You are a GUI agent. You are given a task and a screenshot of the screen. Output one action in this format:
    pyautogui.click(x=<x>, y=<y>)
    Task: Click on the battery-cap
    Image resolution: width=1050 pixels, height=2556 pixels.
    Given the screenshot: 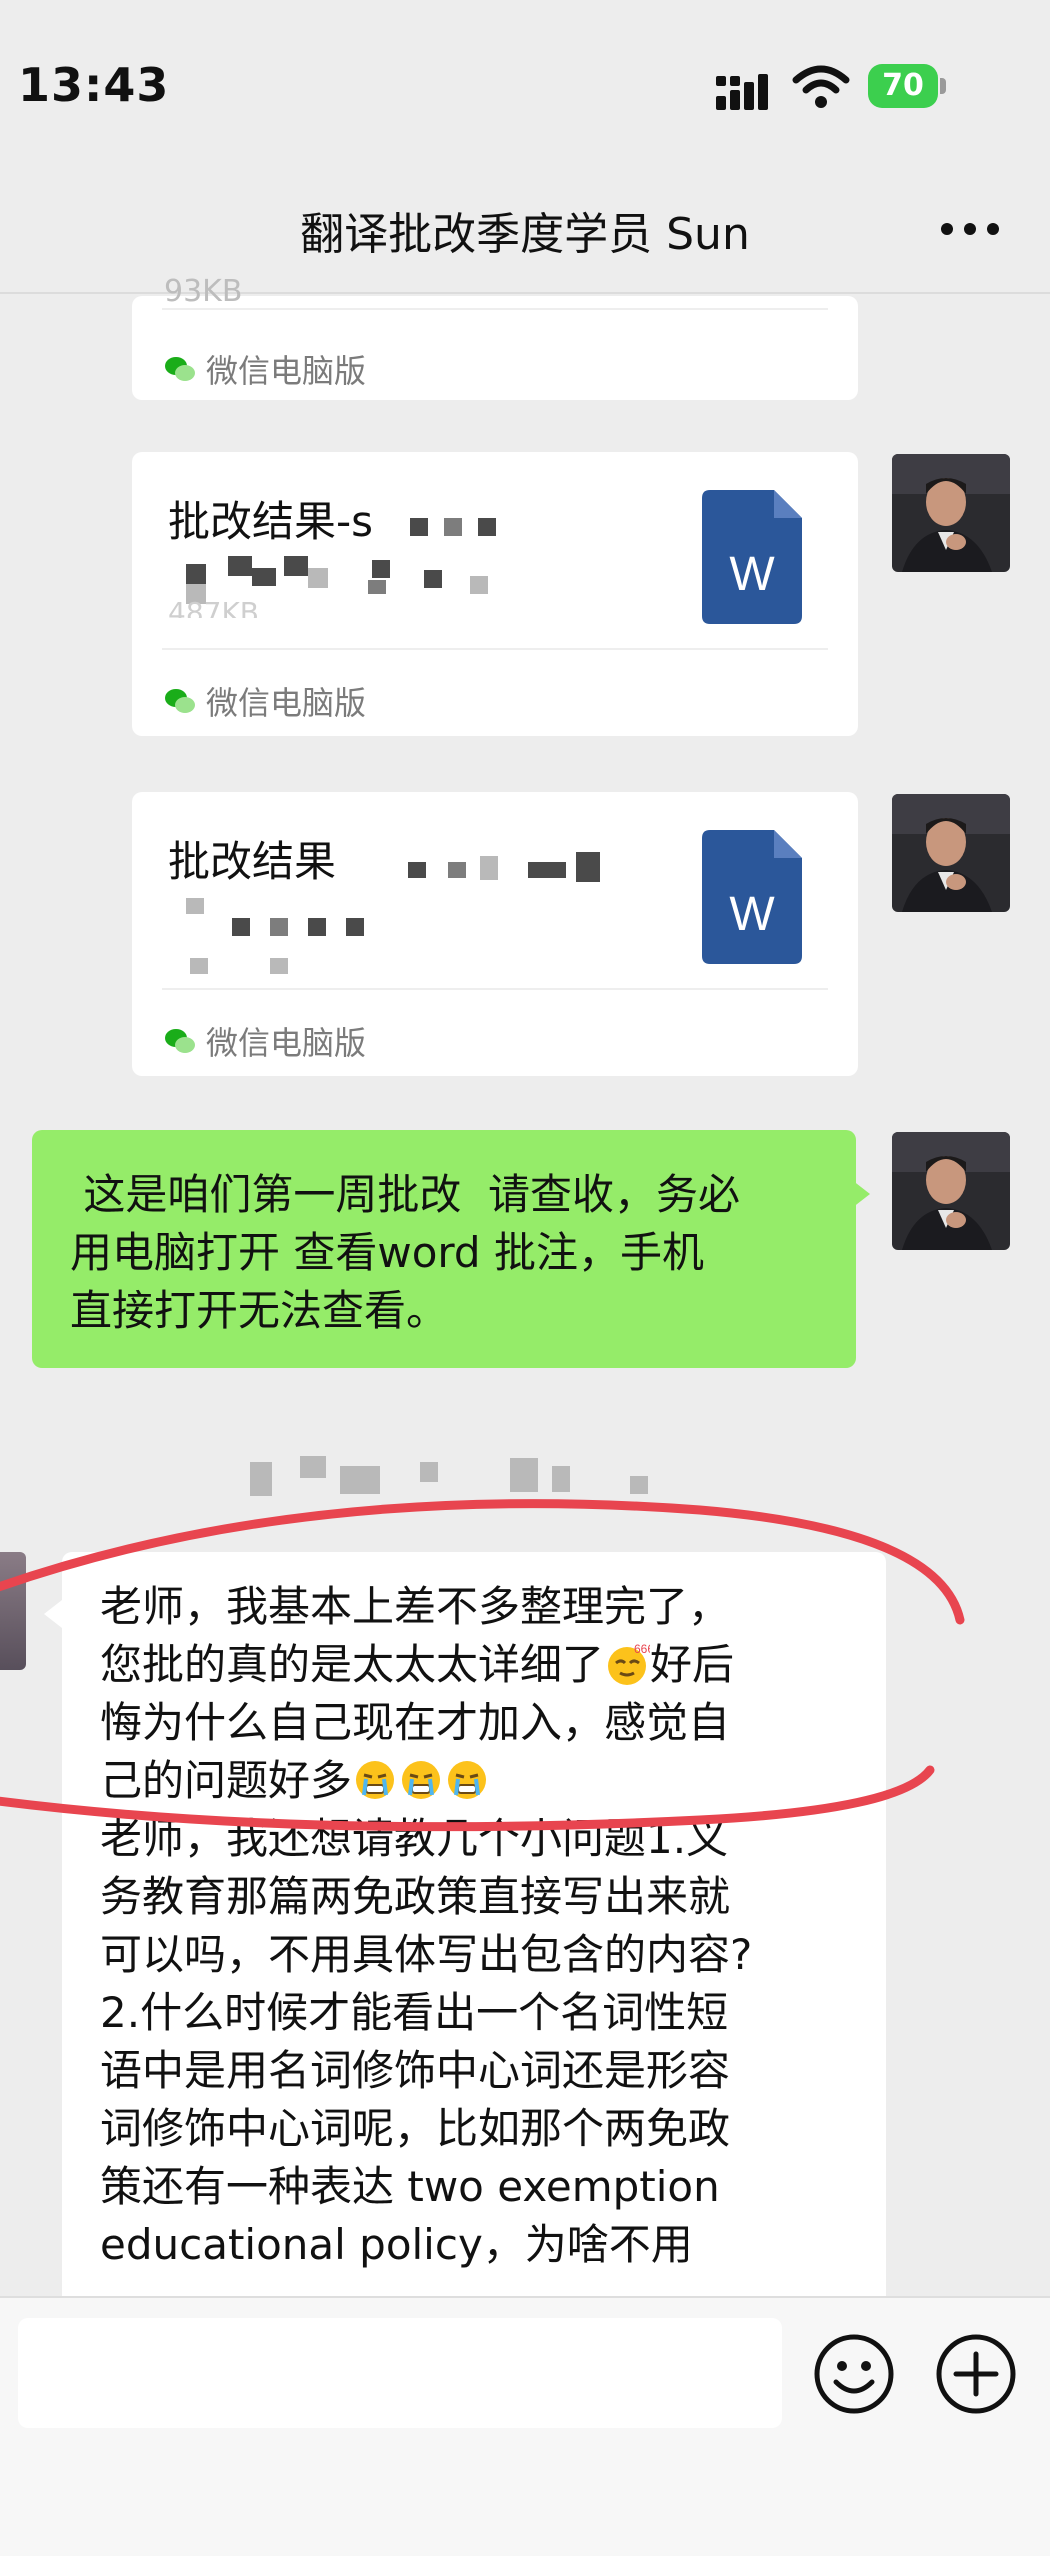 What is the action you would take?
    pyautogui.click(x=943, y=86)
    